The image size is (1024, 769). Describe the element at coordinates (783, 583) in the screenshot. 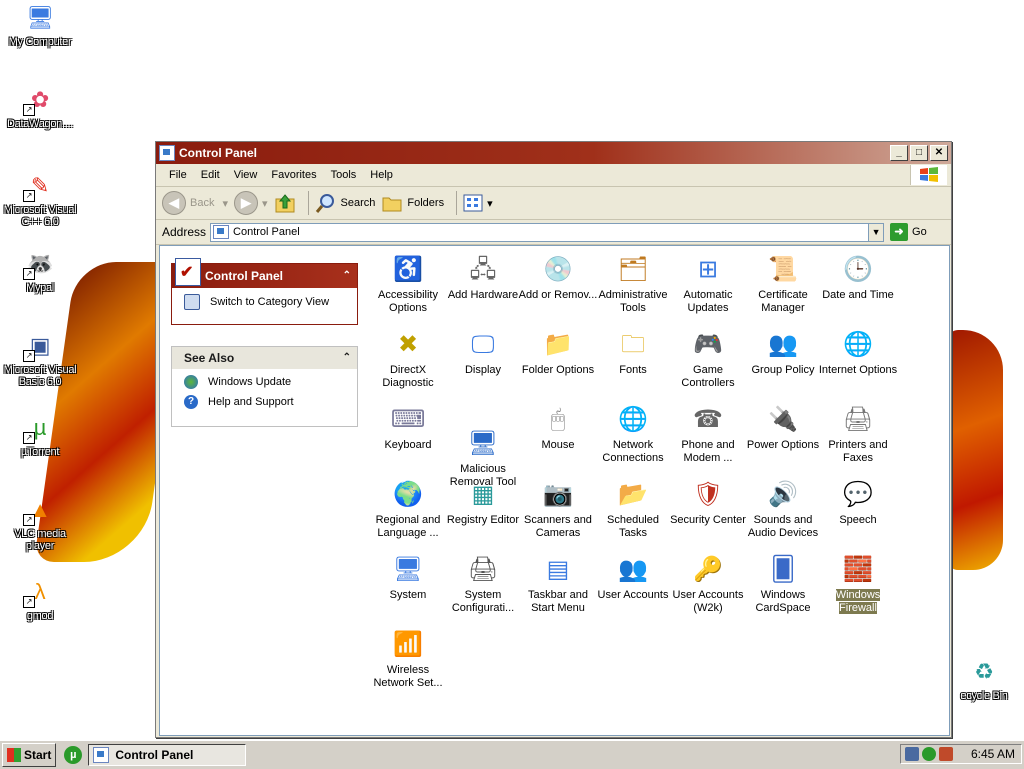

I see `cp-item-cardspace: 🂠 Windows CardSpace` at that location.